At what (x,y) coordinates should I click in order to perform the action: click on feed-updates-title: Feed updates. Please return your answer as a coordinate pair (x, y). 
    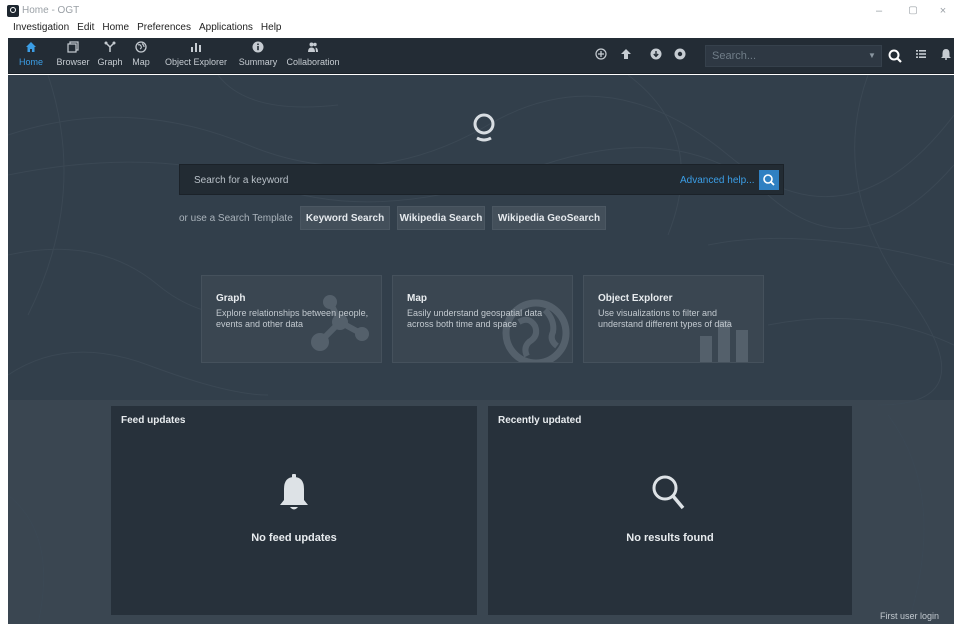
    Looking at the image, I should click on (153, 420).